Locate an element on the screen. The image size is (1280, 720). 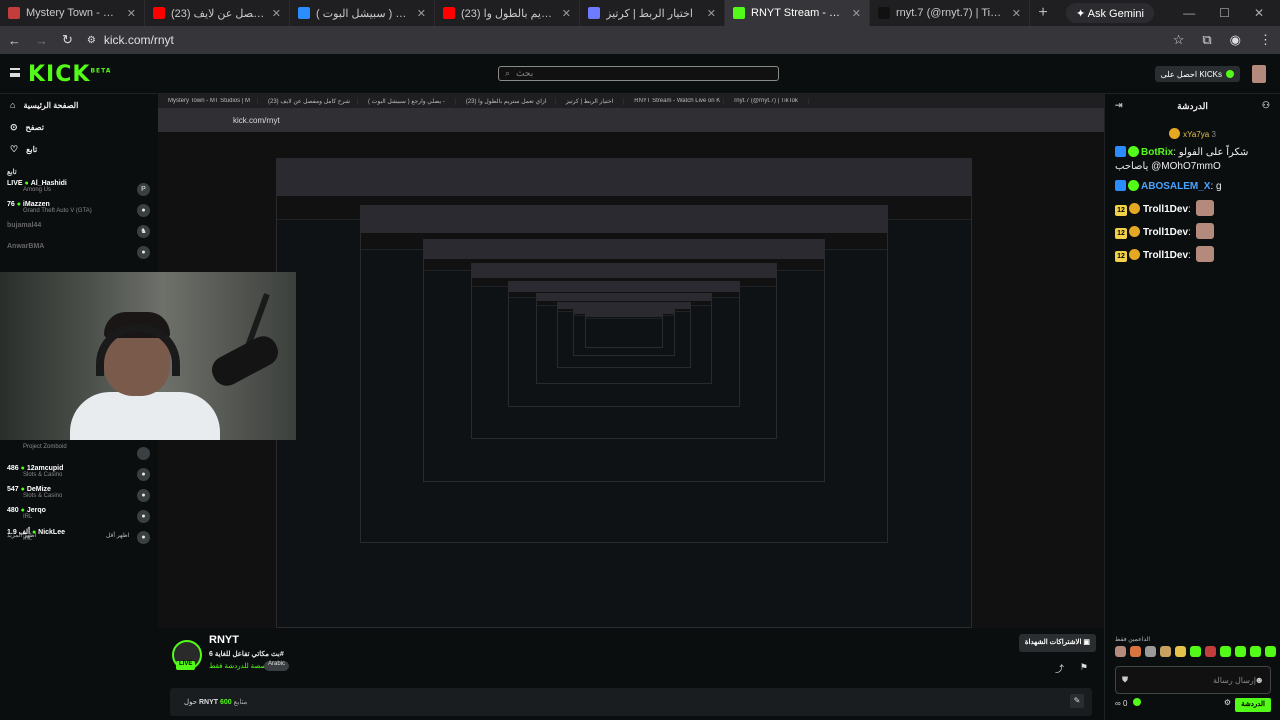
browser-tab: rnyt.7 (@rnyt.7) | TikTok ✕ is located at coordinates (950, 13).